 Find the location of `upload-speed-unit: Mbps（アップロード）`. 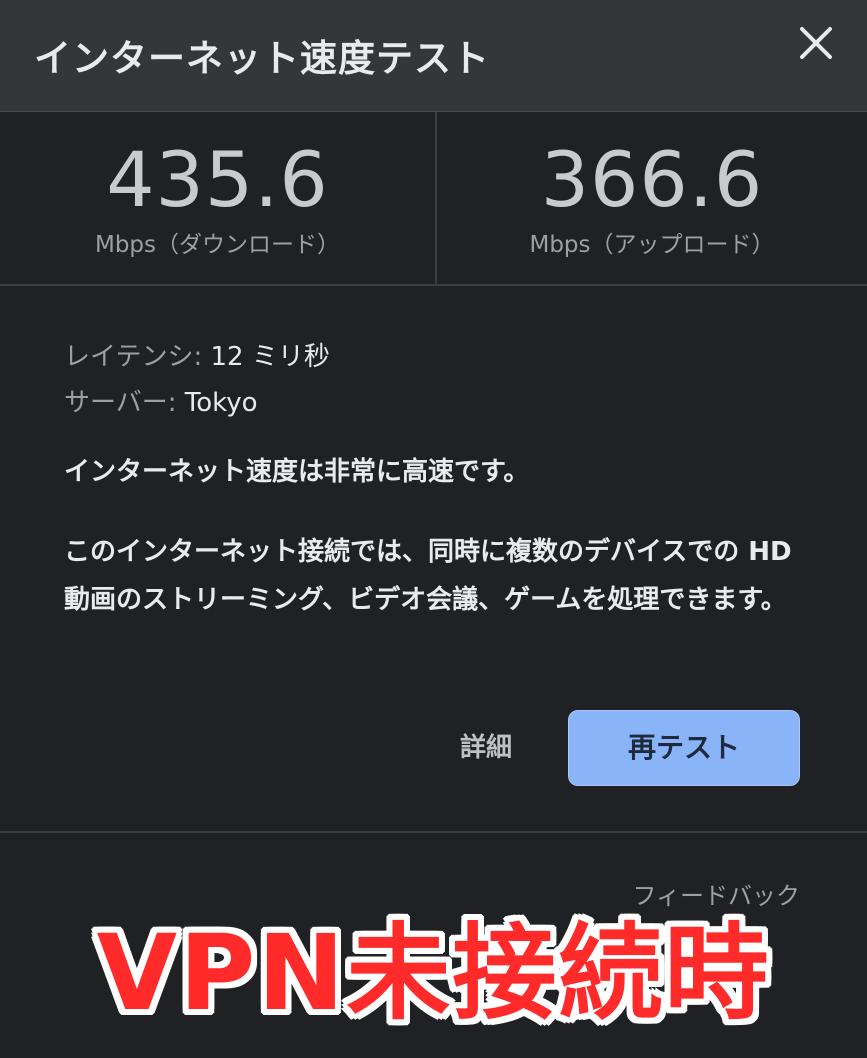

upload-speed-unit: Mbps（アップロード） is located at coordinates (652, 245).